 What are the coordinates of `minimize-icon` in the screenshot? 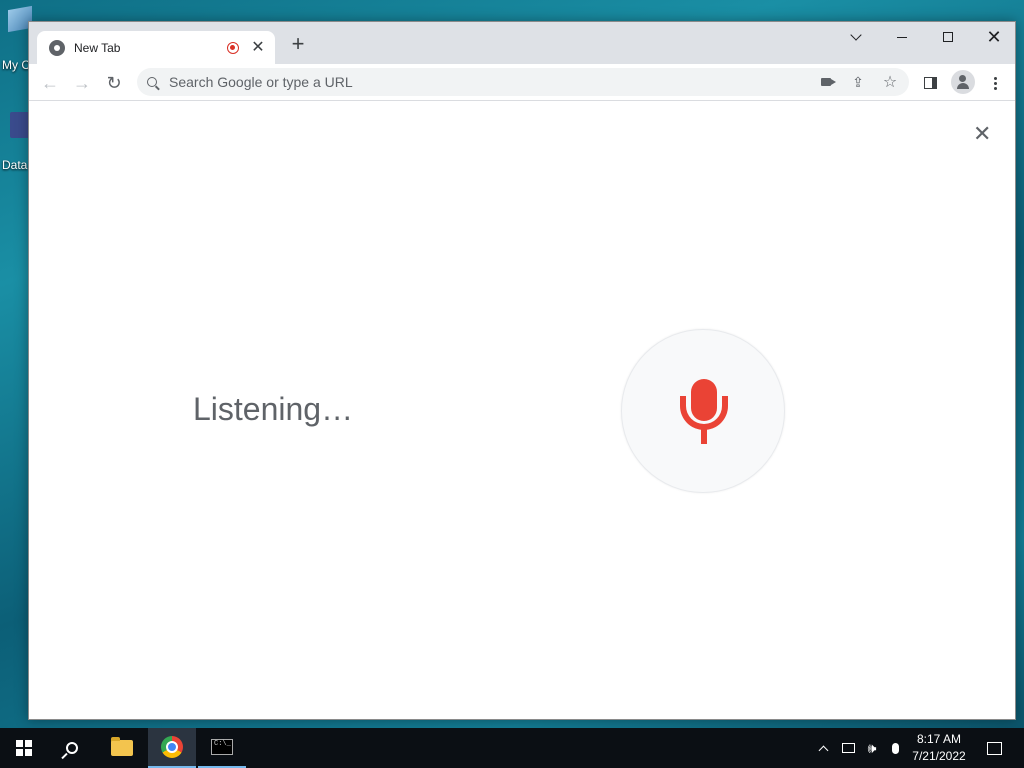 It's located at (902, 37).